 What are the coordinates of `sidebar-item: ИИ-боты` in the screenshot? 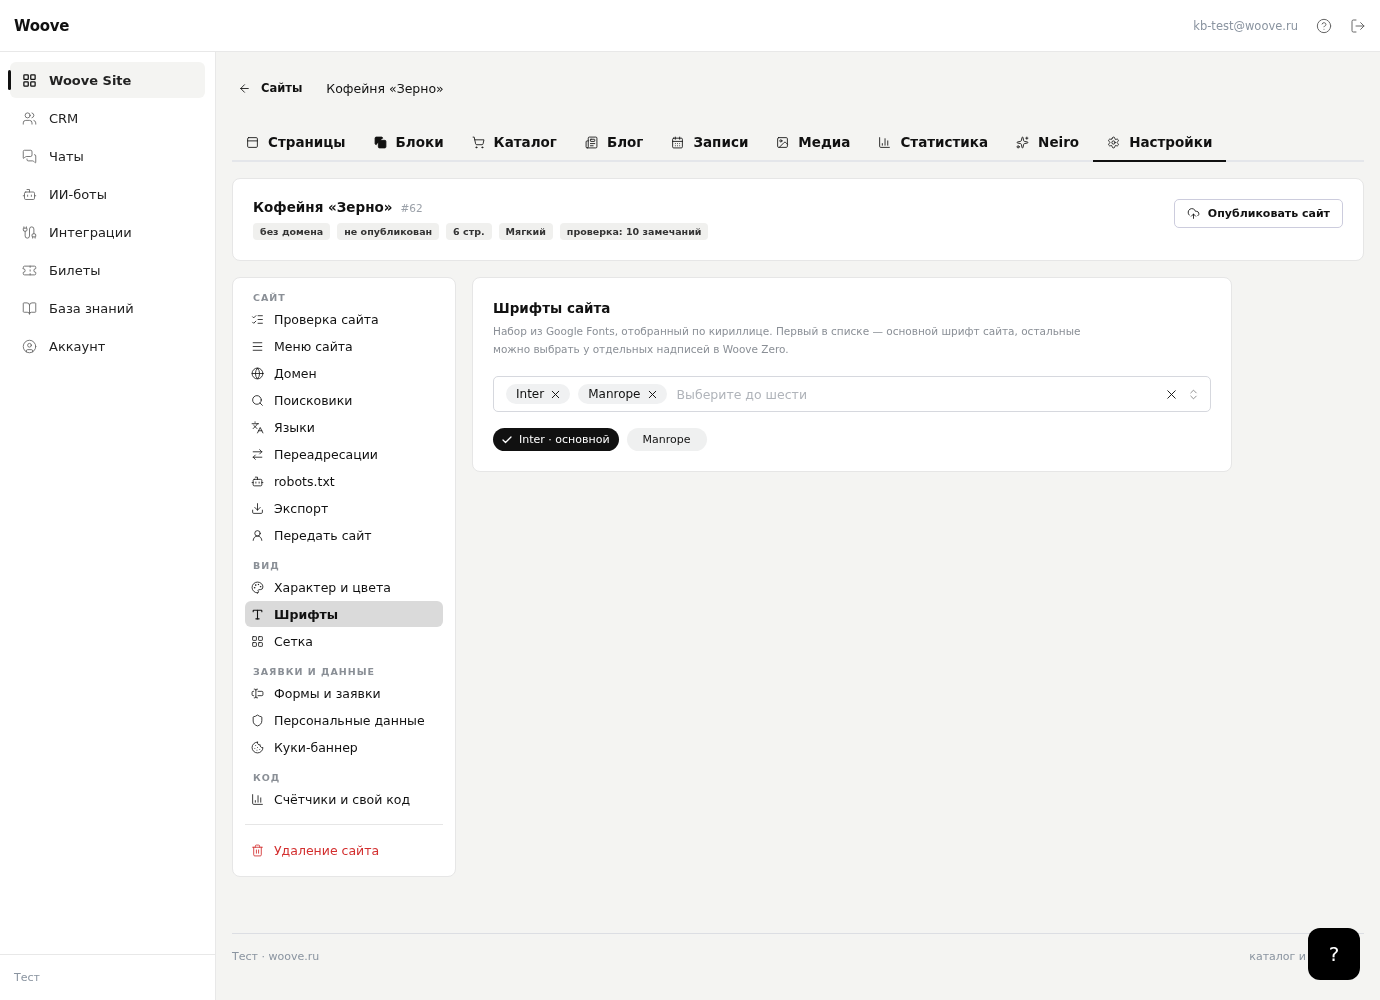 It's located at (107, 194).